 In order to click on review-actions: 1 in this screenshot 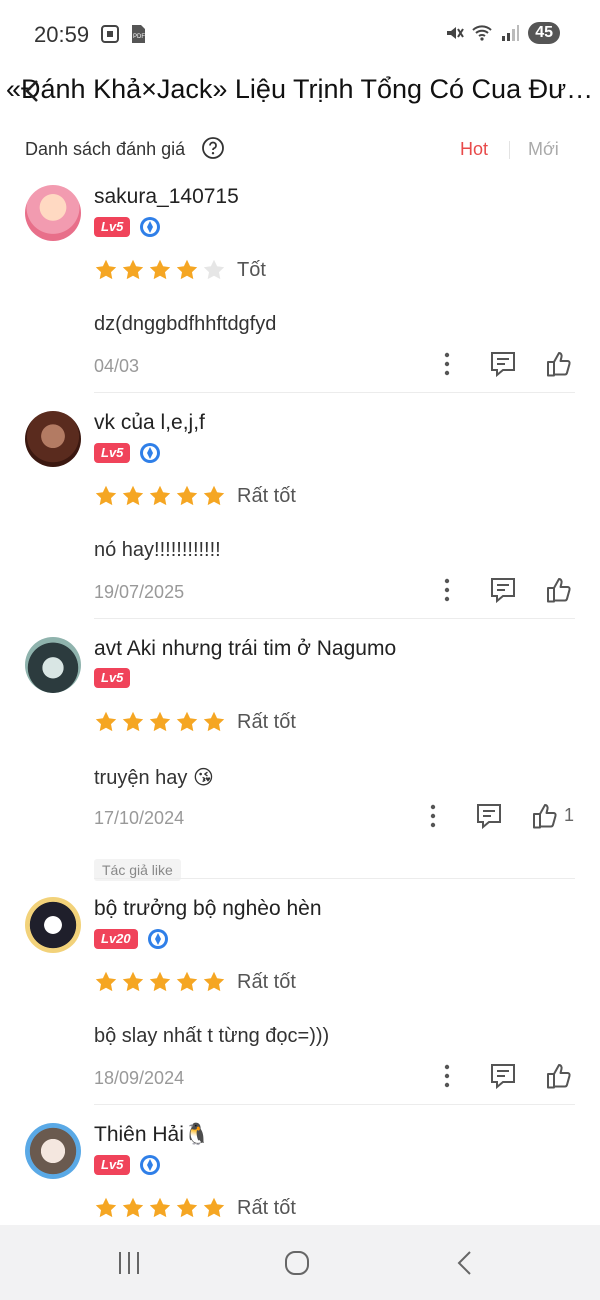, I will do `click(300, 818)`.